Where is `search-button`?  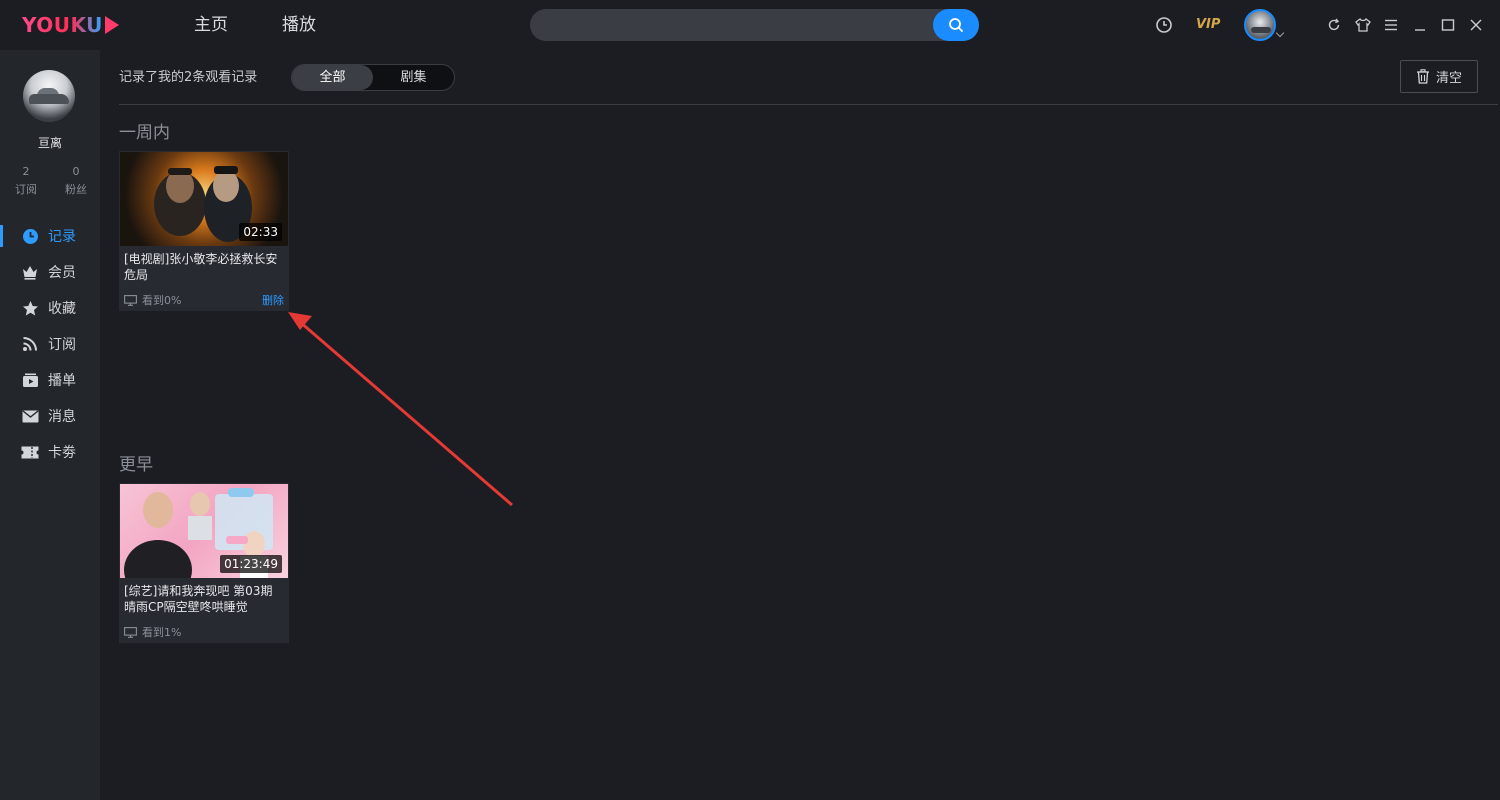 search-button is located at coordinates (956, 25).